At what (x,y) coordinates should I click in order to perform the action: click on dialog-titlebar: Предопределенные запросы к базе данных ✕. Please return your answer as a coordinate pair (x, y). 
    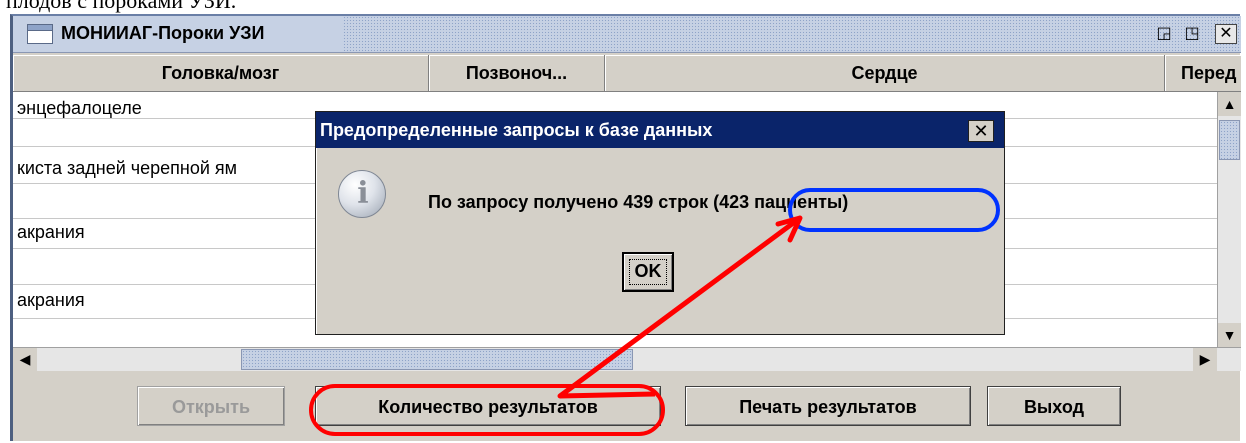
    Looking at the image, I should click on (660, 130).